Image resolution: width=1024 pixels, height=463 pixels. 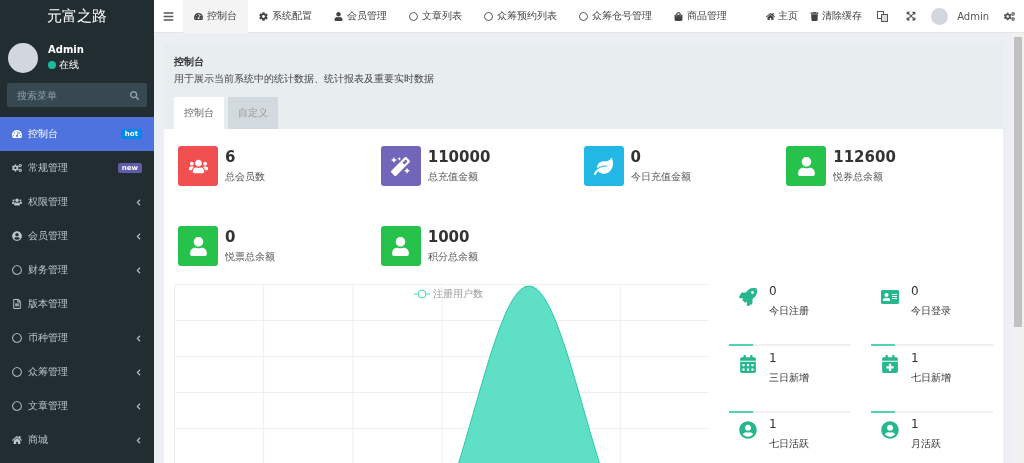 I want to click on menu-item: 商城, so click(x=77, y=440).